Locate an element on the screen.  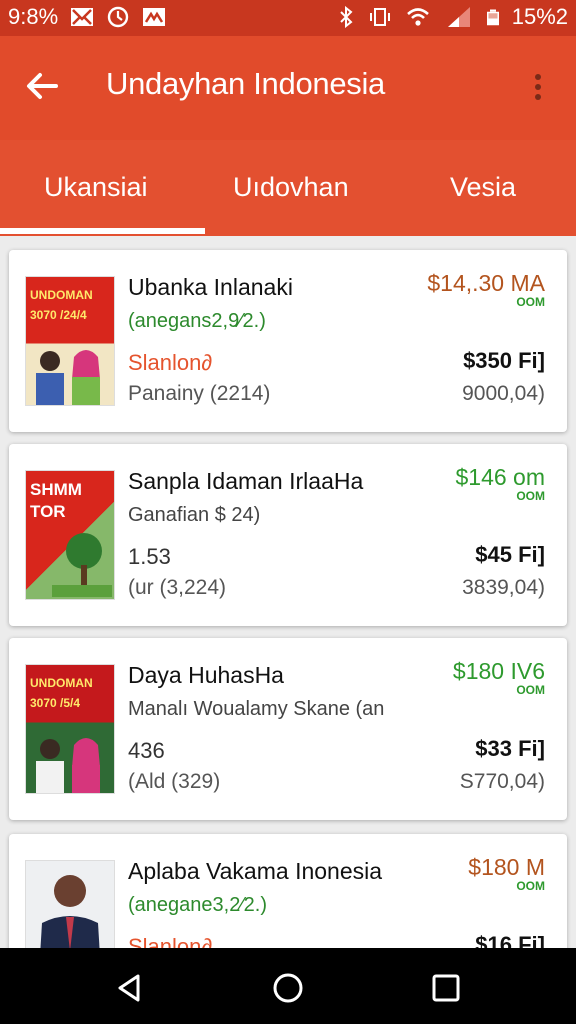
square-recents-icon is located at coordinates (446, 988).